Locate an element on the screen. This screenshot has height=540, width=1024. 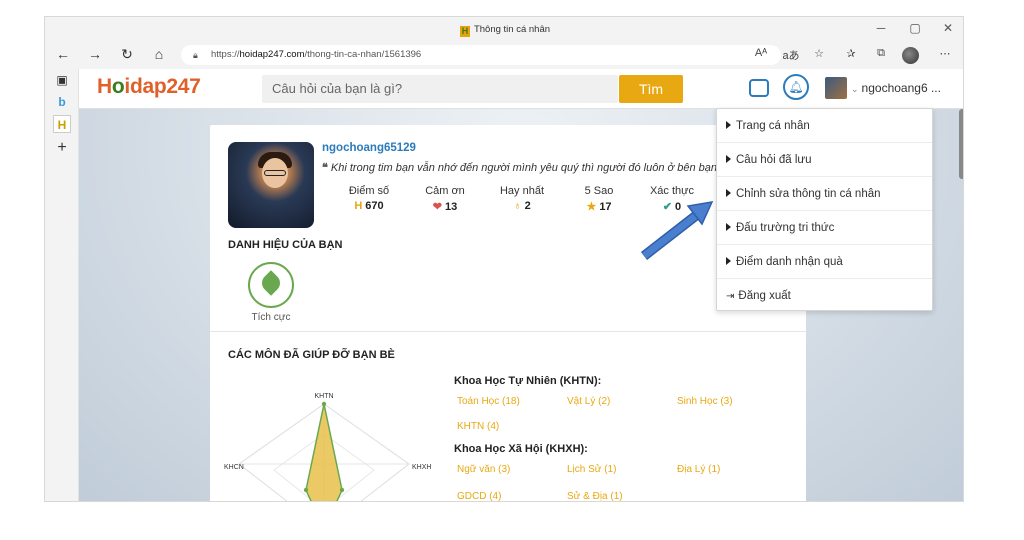
subject-link: KHTN (4) is located at coordinates (478, 426).